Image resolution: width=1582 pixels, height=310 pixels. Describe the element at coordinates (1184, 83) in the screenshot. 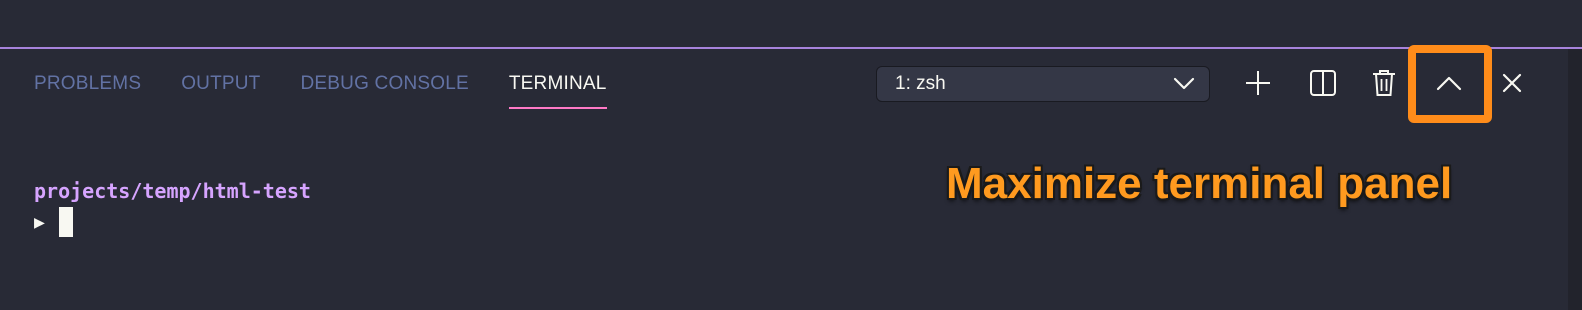

I see `chevron-down-icon` at that location.